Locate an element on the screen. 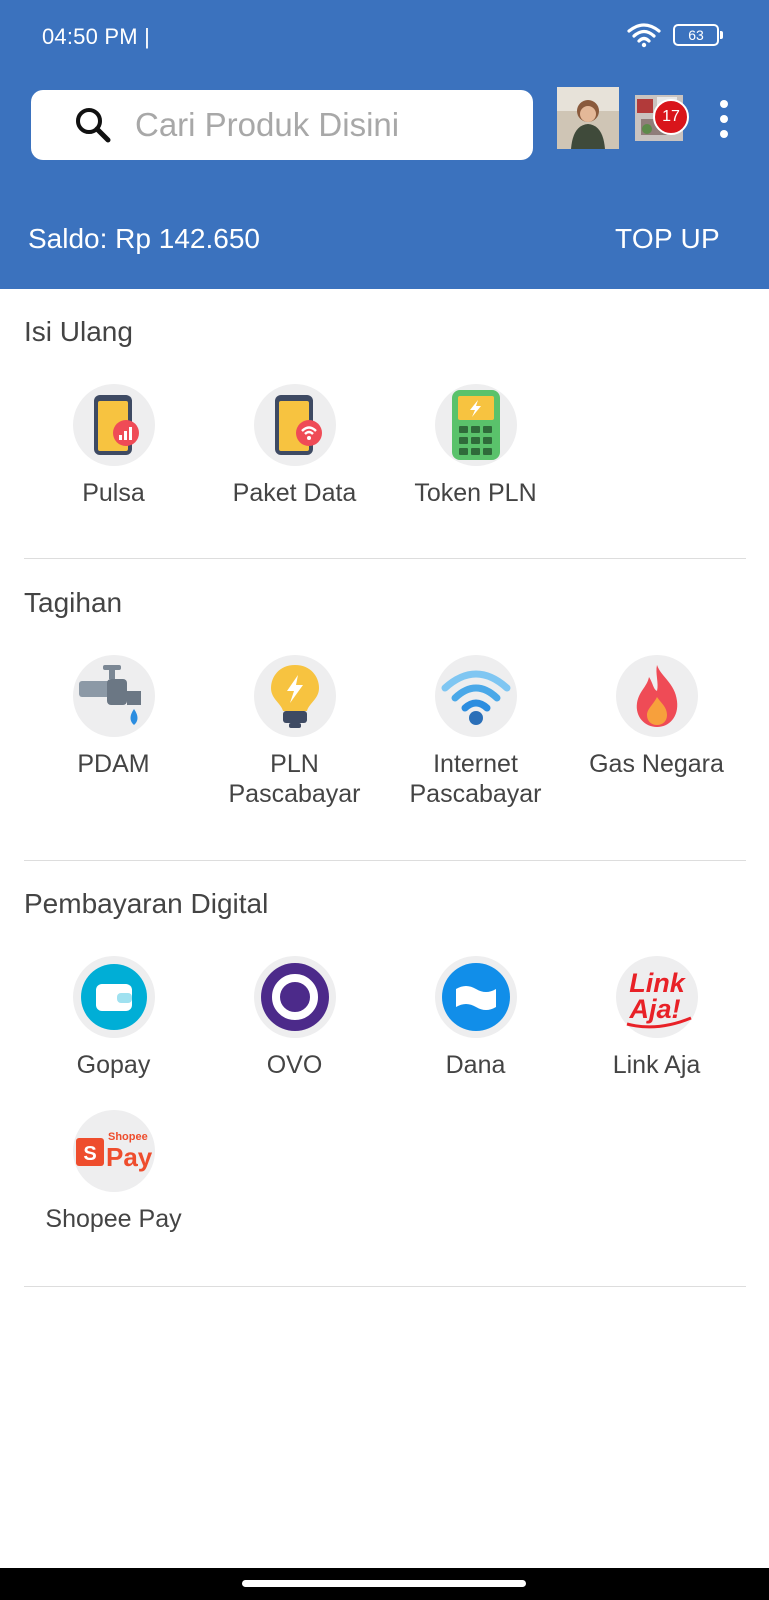  menu-item-internet-pascabayar: Internet Pascabayar is located at coordinates (475, 732).